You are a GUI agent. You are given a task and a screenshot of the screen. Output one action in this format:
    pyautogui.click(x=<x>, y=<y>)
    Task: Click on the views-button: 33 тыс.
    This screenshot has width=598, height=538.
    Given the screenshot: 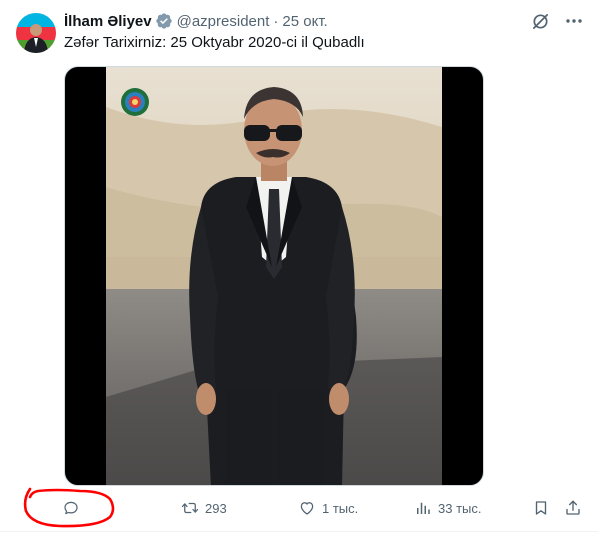 What is the action you would take?
    pyautogui.click(x=447, y=508)
    